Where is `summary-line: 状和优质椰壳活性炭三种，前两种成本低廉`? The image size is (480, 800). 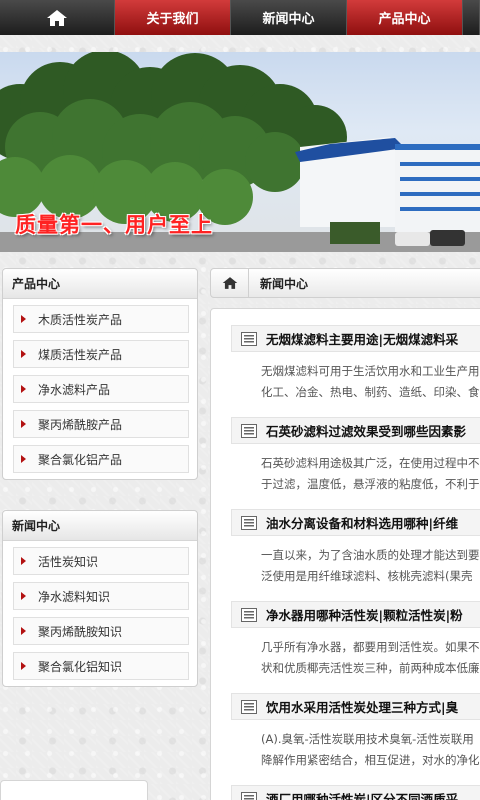 summary-line: 状和优质椰壳活性炭三种，前两种成本低廉 is located at coordinates (370, 668).